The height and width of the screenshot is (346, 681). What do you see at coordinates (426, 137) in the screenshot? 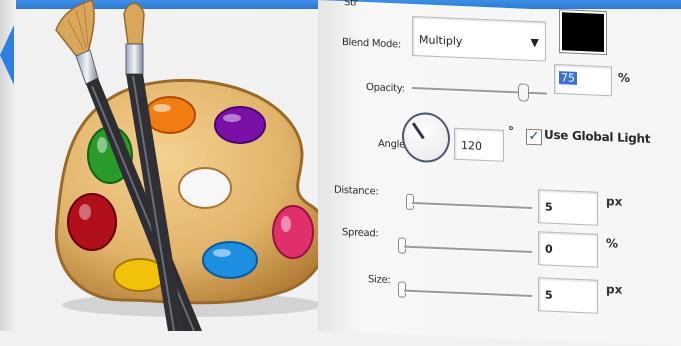
I see `angle-dial-icon` at bounding box center [426, 137].